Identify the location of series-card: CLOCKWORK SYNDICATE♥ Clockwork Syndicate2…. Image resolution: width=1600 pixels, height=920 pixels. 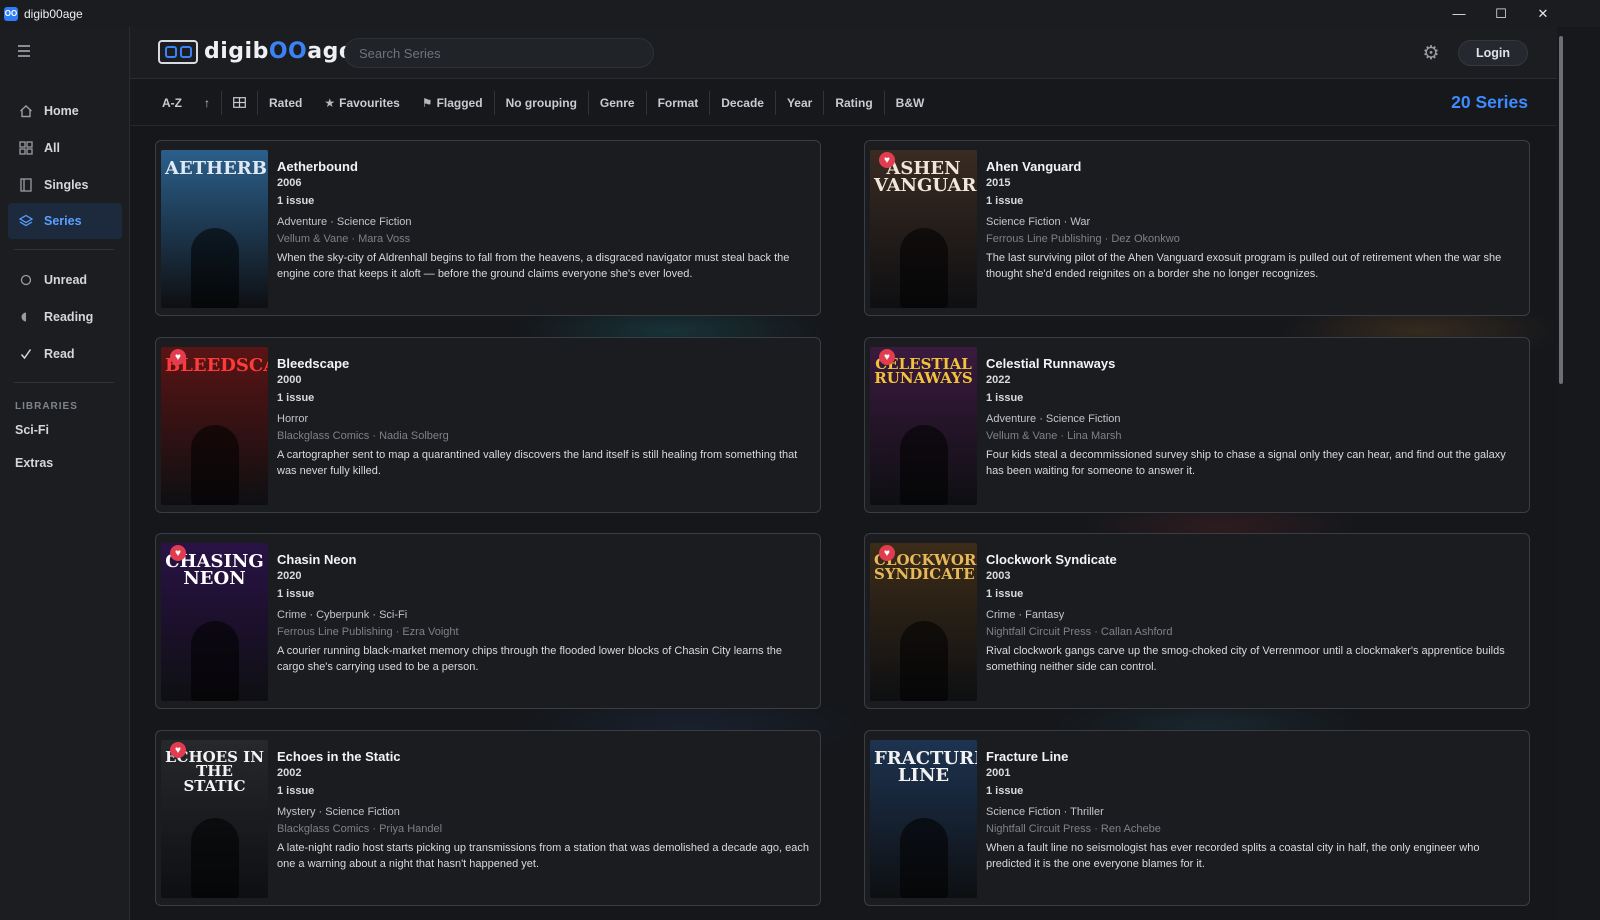
(1197, 621).